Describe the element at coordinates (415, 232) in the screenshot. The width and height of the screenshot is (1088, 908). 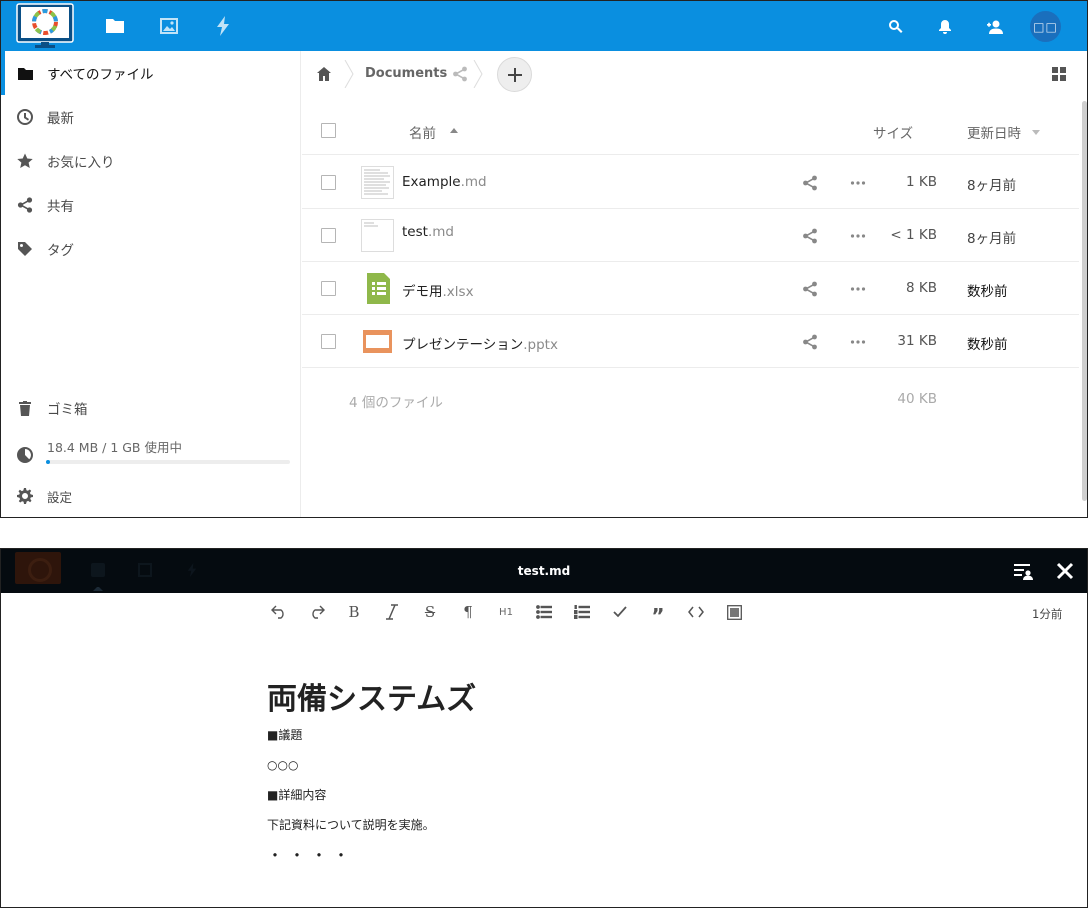
I see `file-basename: test` at that location.